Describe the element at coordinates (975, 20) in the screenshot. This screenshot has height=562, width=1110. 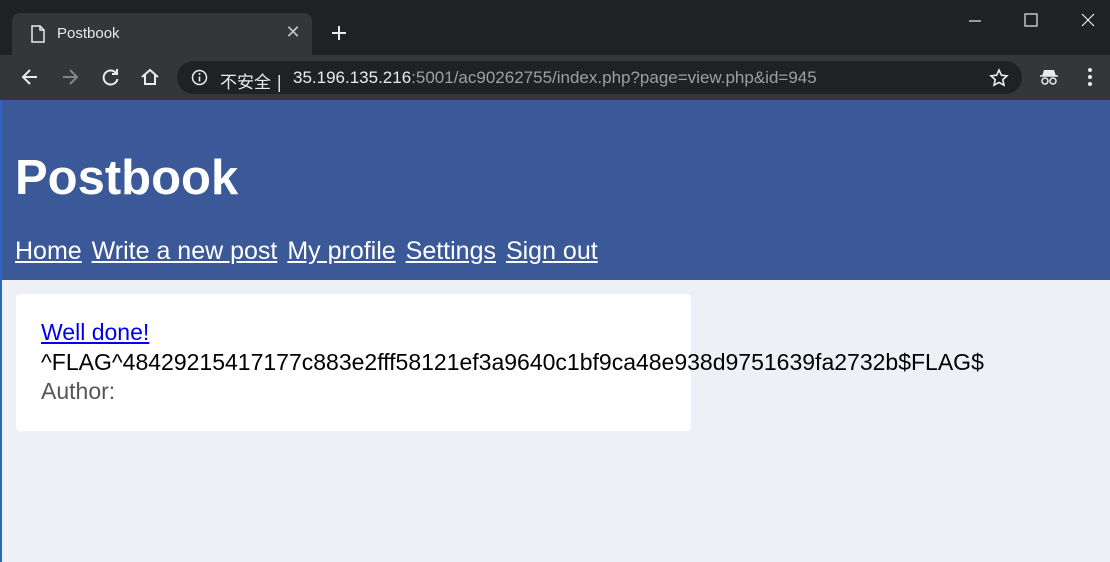
I see `minimize-icon` at that location.